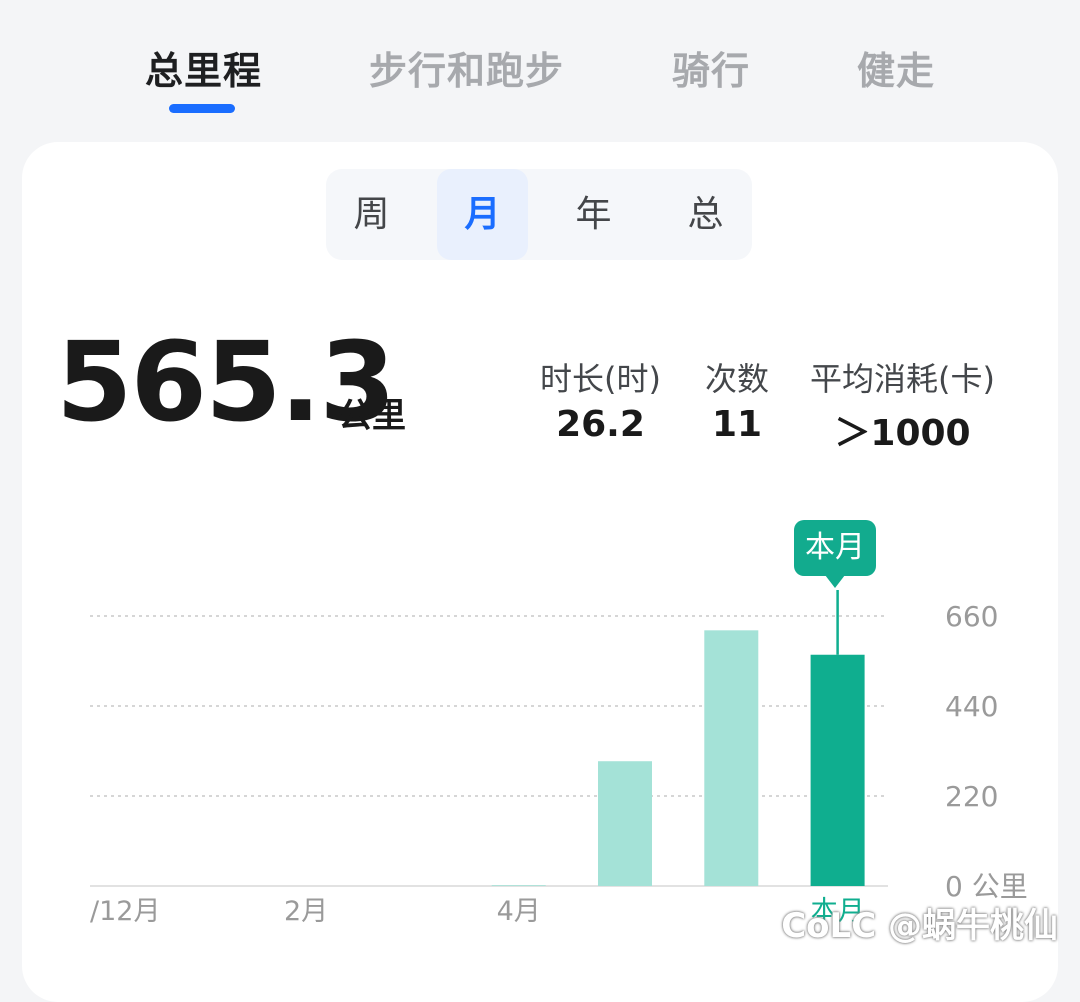 The width and height of the screenshot is (1080, 1002). I want to click on bar-5月, so click(625, 823).